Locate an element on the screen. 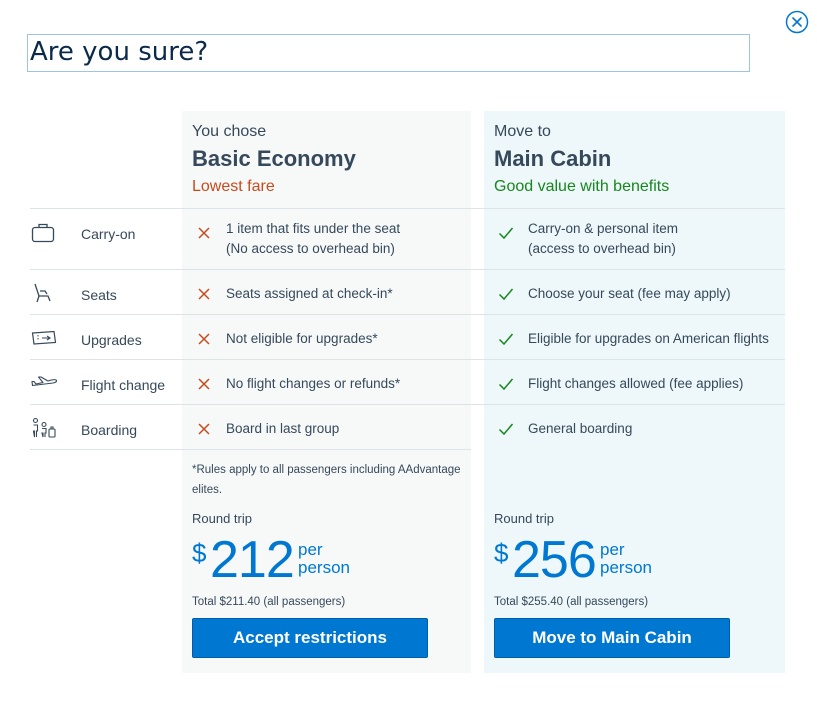 The height and width of the screenshot is (704, 817). basic-price-amount: 212 is located at coordinates (252, 560).